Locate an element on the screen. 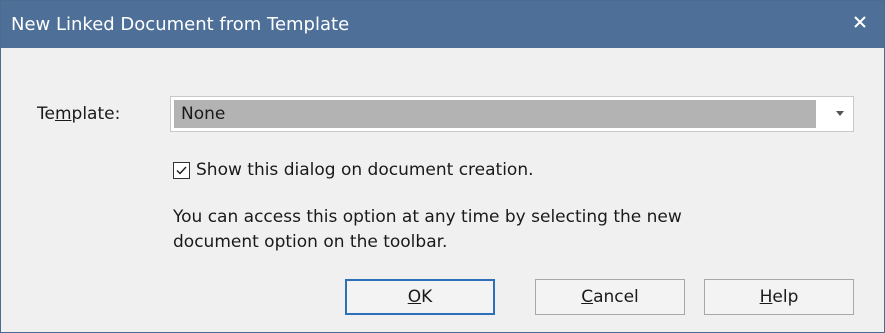 The height and width of the screenshot is (333, 885). template-dropdown-value: None is located at coordinates (203, 114).